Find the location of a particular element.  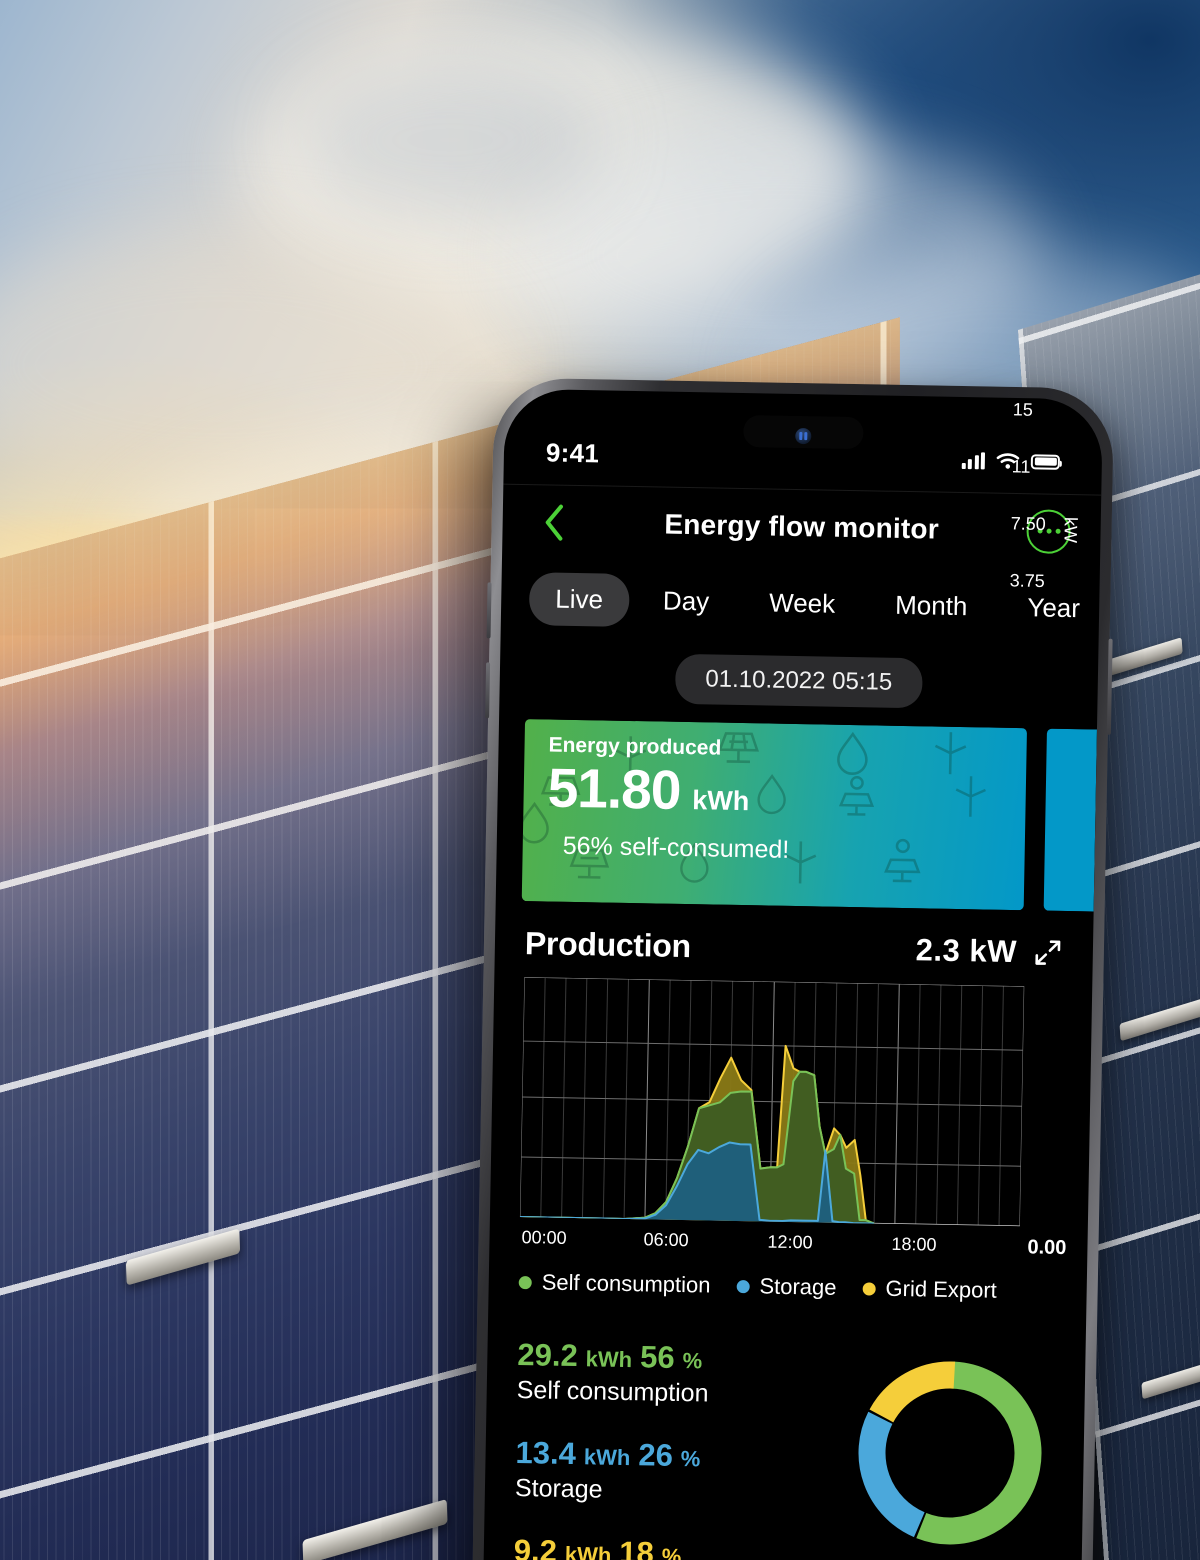

card-value: 51.80 is located at coordinates (614, 788).